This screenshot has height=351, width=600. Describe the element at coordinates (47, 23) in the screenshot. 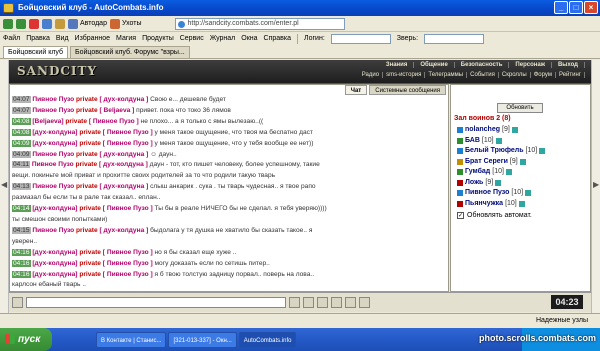

I see `refresh-icon` at that location.